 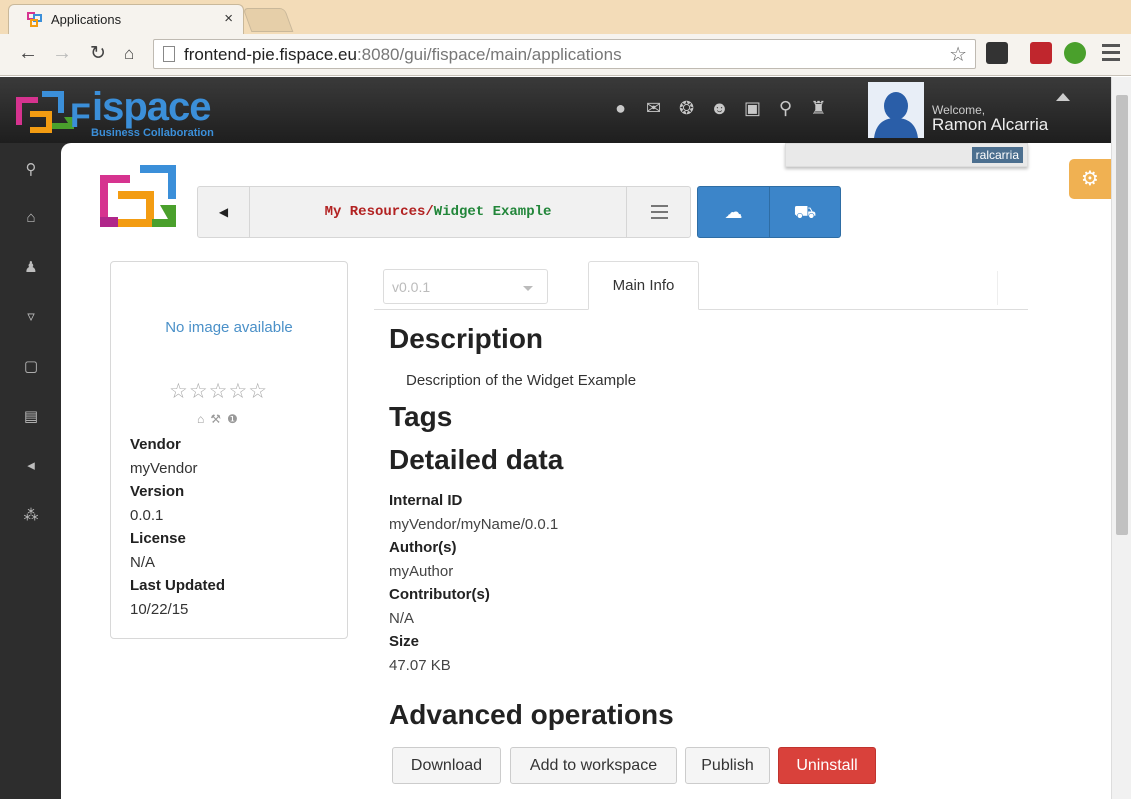 I want to click on cart-button: ⛟, so click(x=804, y=212).